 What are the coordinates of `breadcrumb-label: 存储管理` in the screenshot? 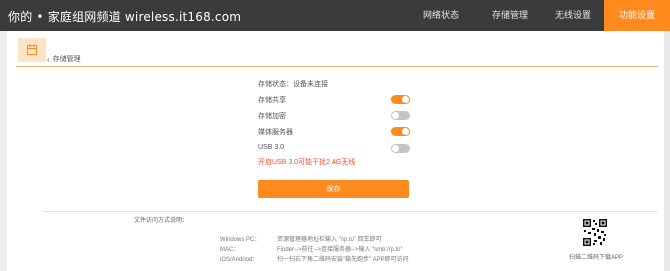 It's located at (66, 59).